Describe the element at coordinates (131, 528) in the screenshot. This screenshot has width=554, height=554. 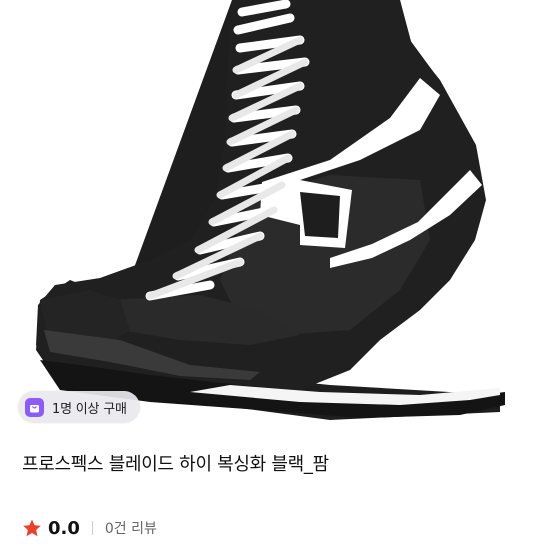
I see `review-count: 0건 리뷰` at that location.